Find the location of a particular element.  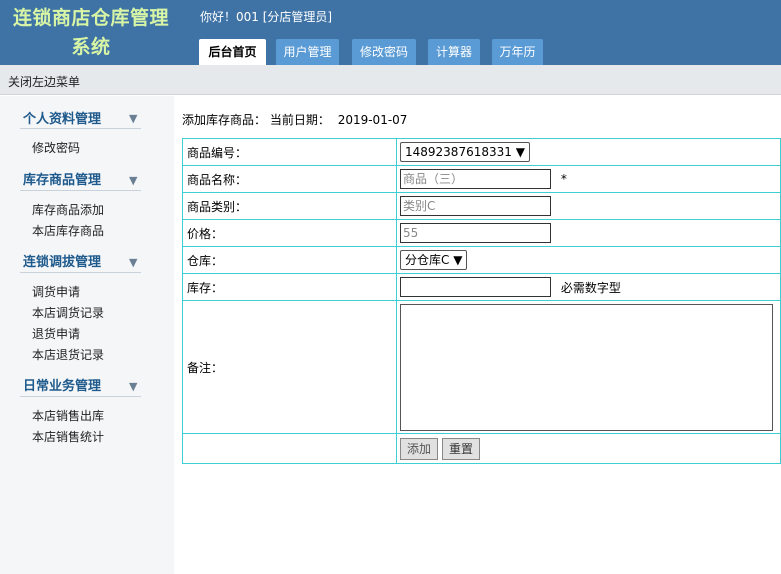

sidebar-item-store-stock: 本店库存商品 is located at coordinates (68, 230).